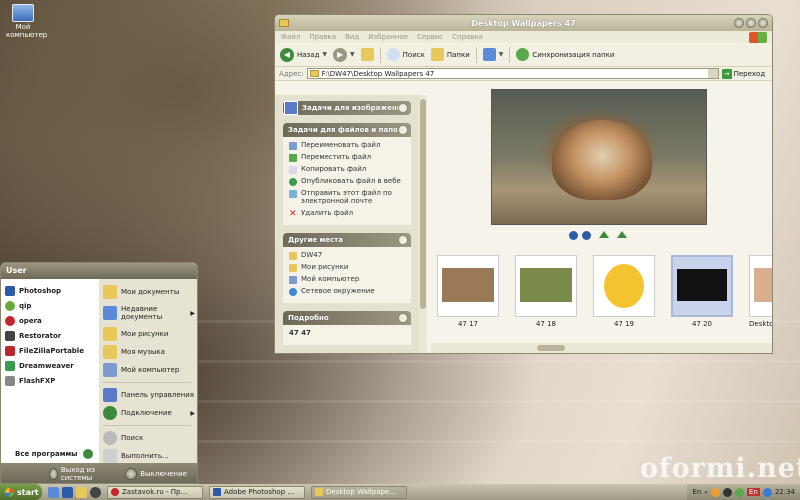 The width and height of the screenshot is (800, 500). What do you see at coordinates (712, 73) in the screenshot?
I see `address-dropdown-icon` at bounding box center [712, 73].